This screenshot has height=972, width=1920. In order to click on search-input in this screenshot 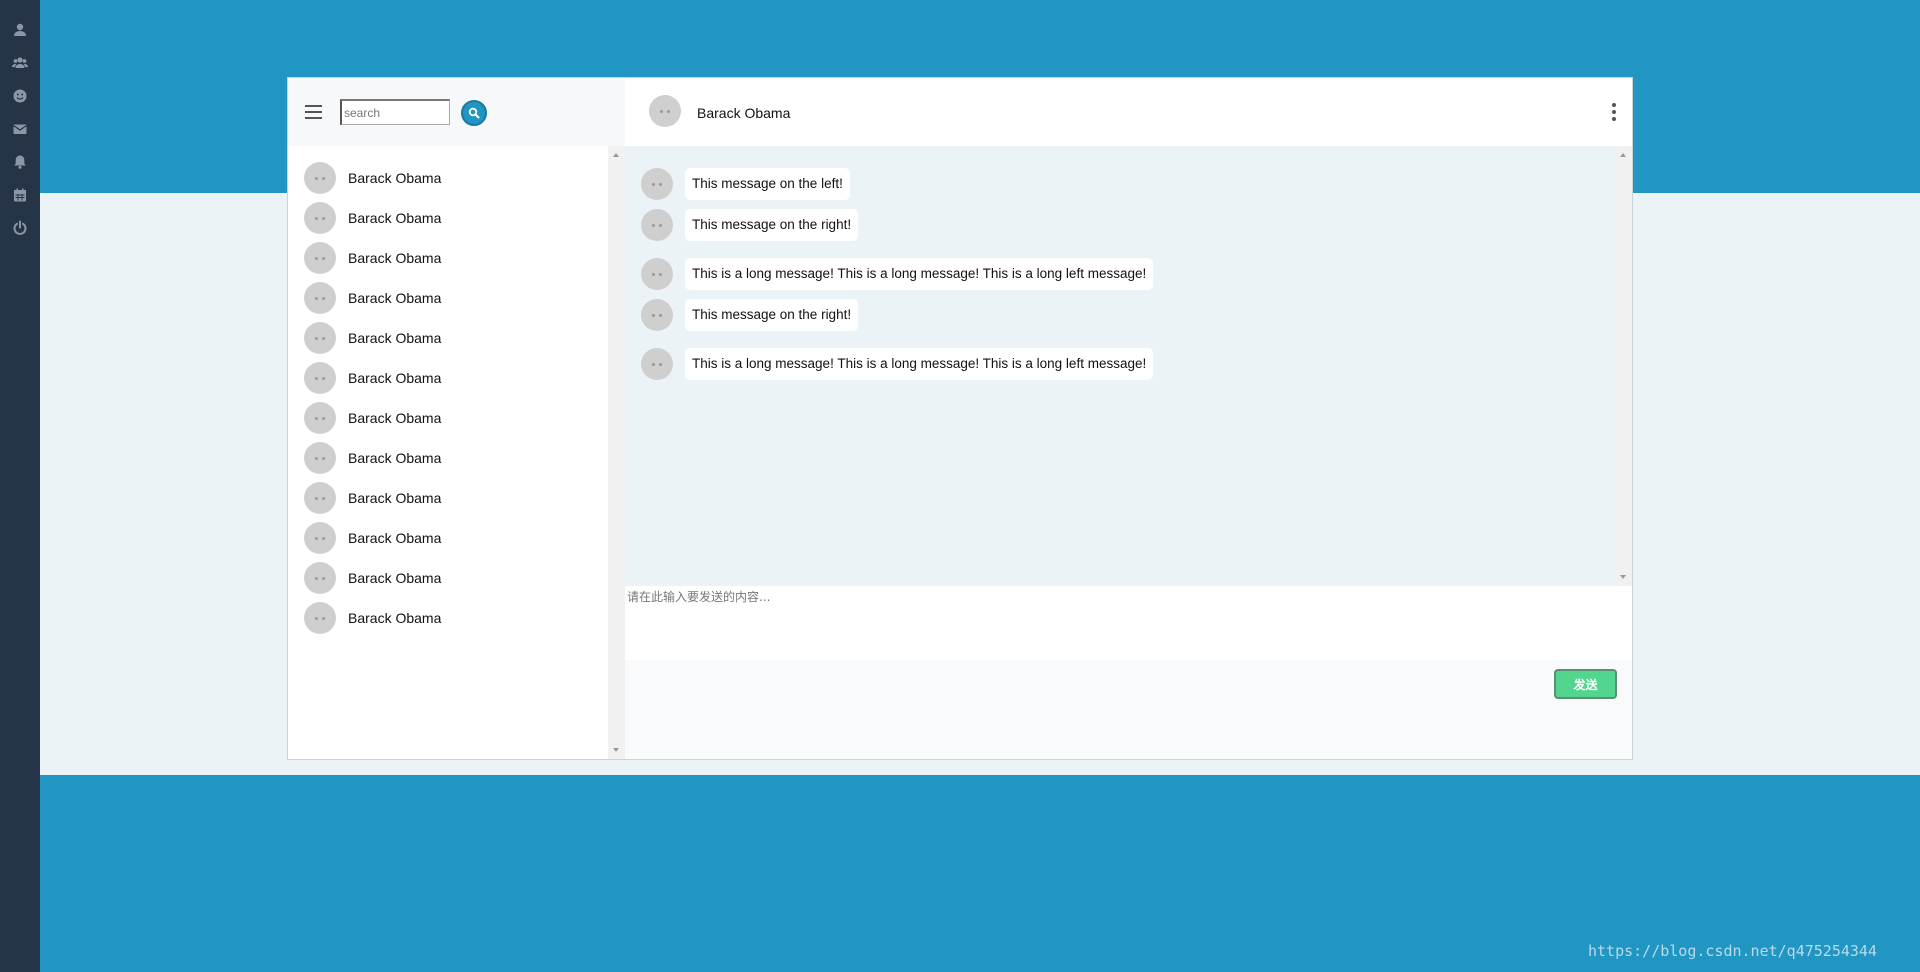, I will do `click(395, 112)`.